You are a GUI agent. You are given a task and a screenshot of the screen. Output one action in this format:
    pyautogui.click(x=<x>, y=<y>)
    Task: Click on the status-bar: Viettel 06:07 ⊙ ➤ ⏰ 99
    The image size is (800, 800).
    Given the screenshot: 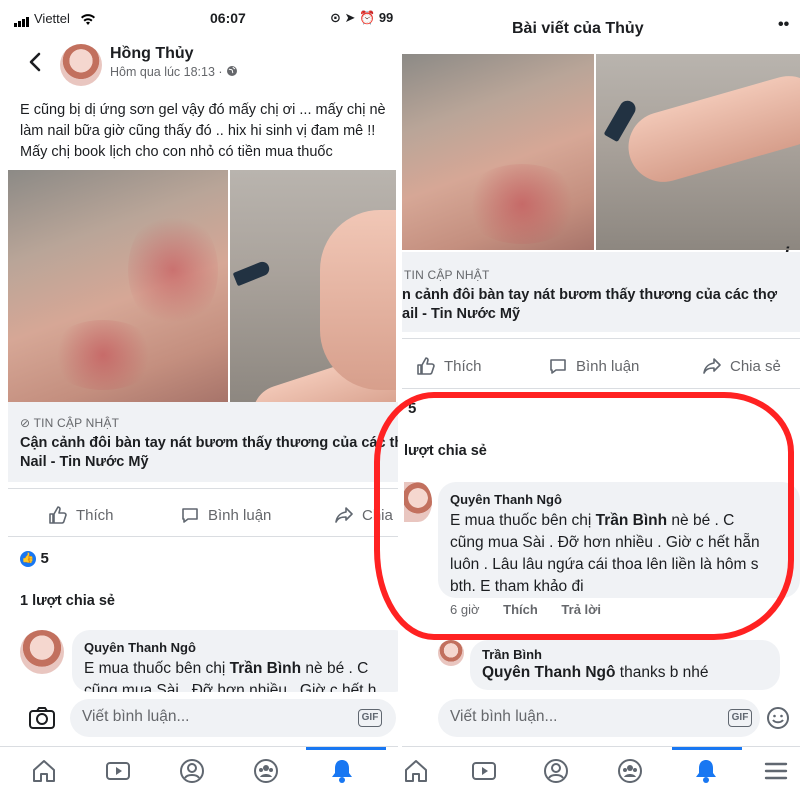 What is the action you would take?
    pyautogui.click(x=199, y=18)
    